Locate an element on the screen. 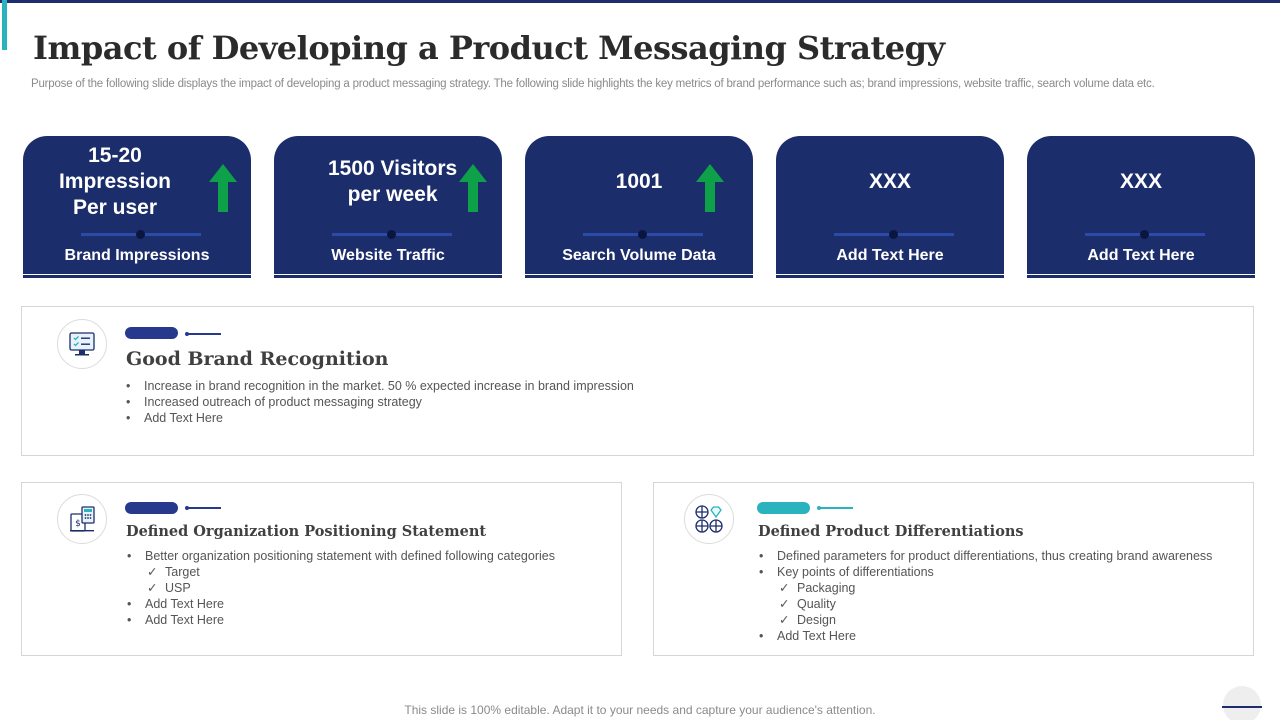  list-item: ✓ USP is located at coordinates (169, 588).